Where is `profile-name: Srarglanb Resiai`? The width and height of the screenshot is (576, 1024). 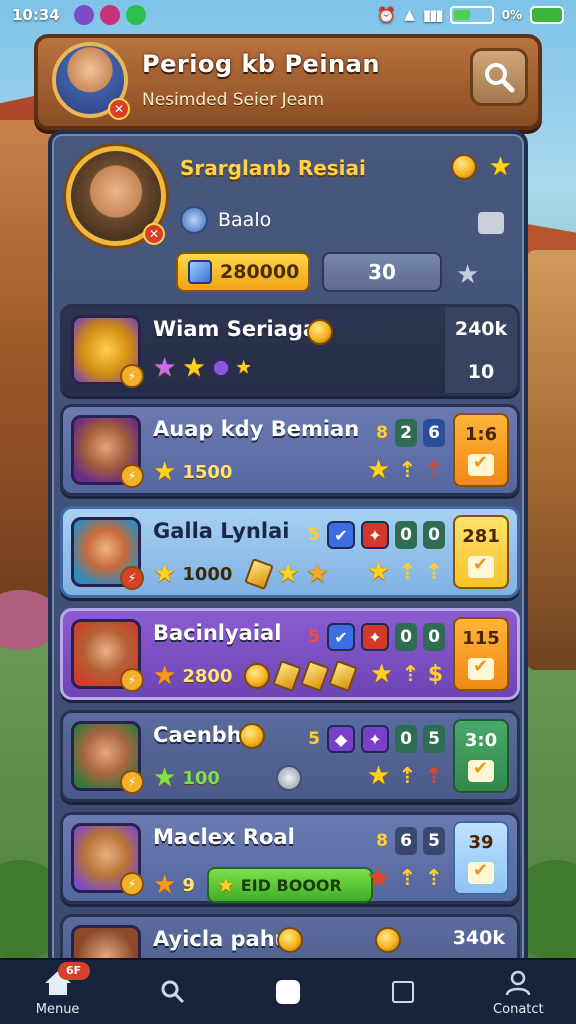 profile-name: Srarglanb Resiai is located at coordinates (273, 168).